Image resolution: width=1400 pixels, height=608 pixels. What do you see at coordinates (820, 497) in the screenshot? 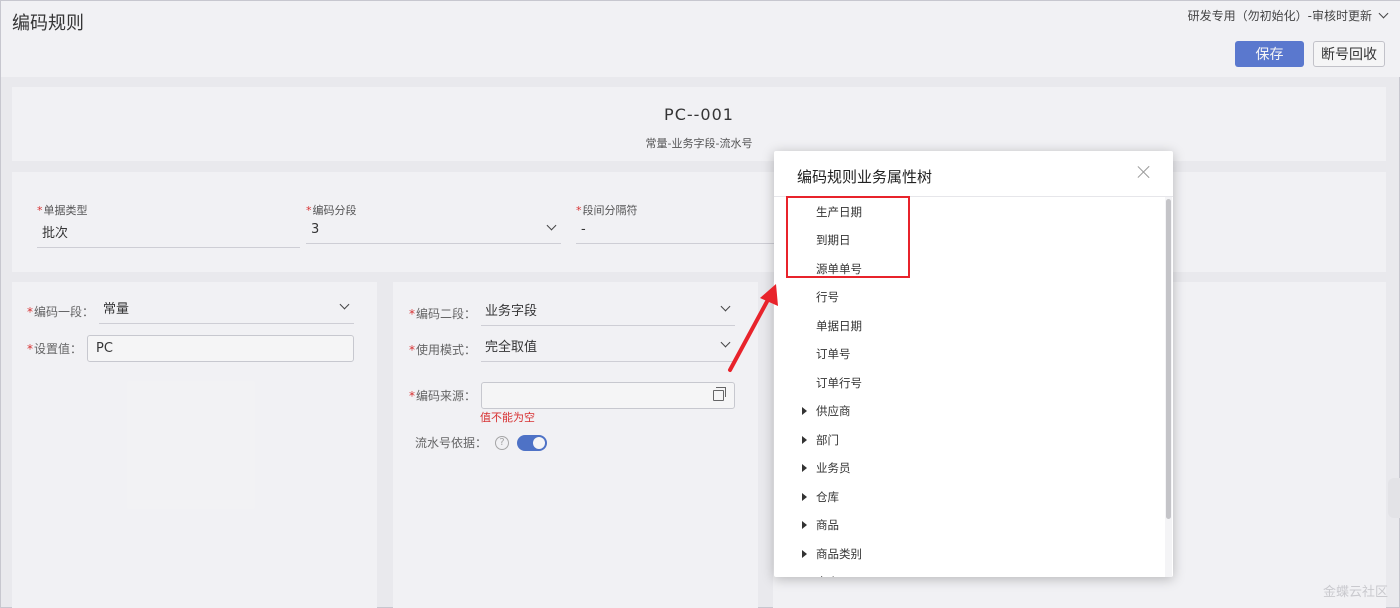
I see `tree-item: 仓库` at bounding box center [820, 497].